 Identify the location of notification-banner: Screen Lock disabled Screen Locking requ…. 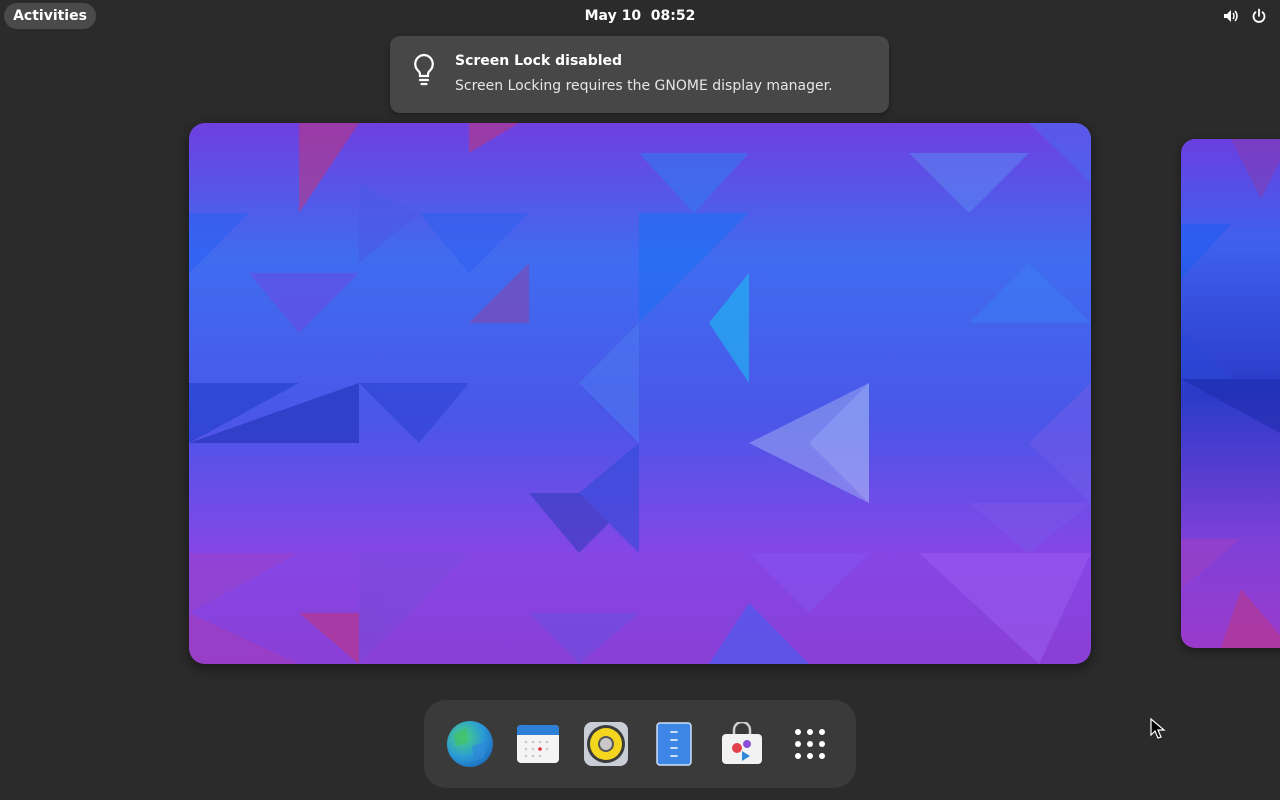
(639, 74).